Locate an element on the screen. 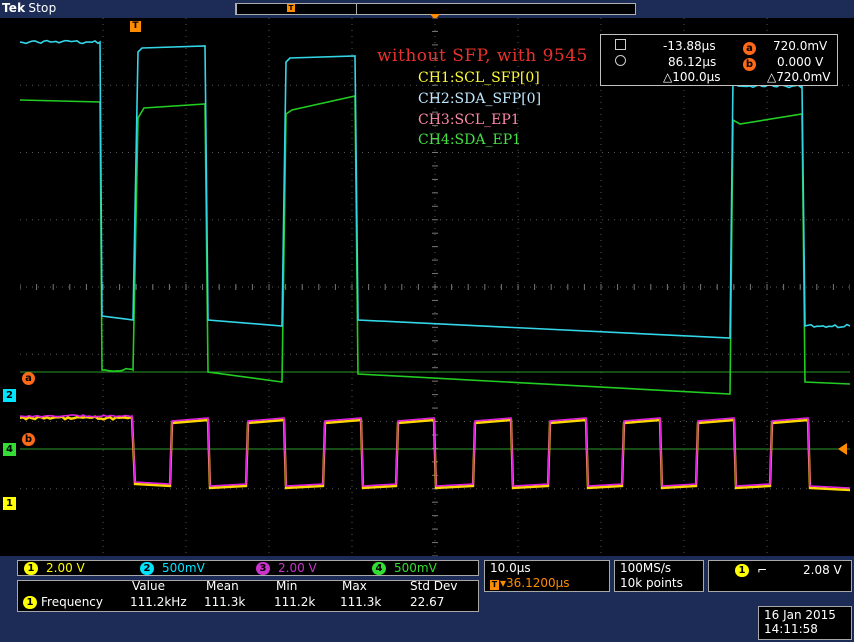 The height and width of the screenshot is (642, 854). trigger-level: 2.08 V is located at coordinates (822, 570).